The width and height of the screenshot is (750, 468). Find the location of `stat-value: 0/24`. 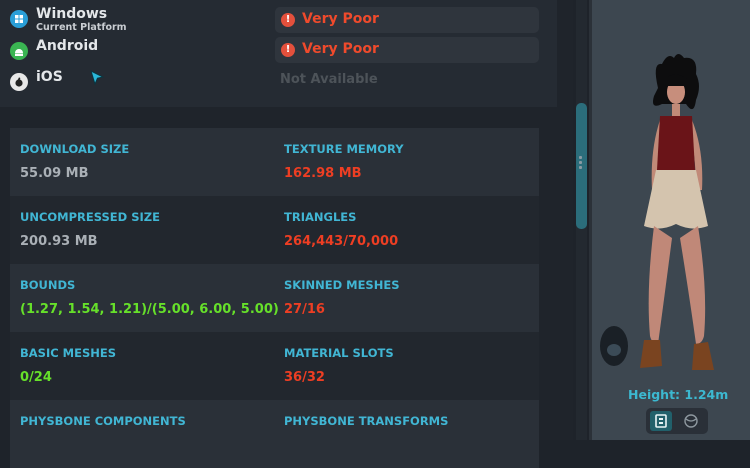

stat-value: 0/24 is located at coordinates (36, 377).